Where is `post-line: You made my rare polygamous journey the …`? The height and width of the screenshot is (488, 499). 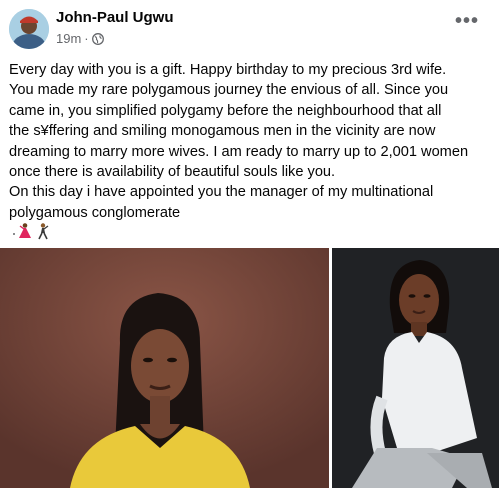 post-line: You made my rare polygamous journey the … is located at coordinates (229, 90).